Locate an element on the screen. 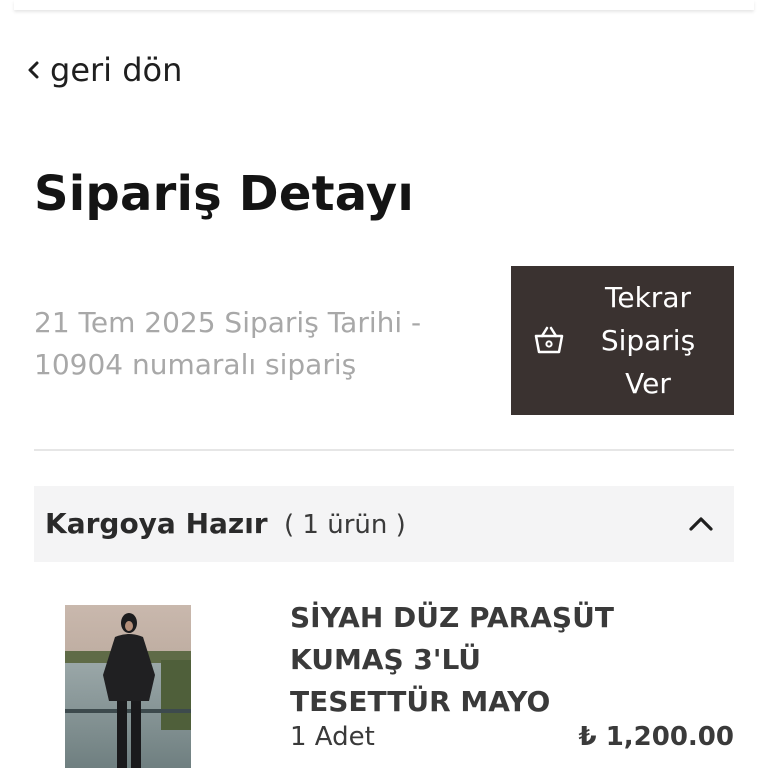 This screenshot has width=768, height=768. order-number-line: 10904 numaralı sipariş is located at coordinates (195, 364).